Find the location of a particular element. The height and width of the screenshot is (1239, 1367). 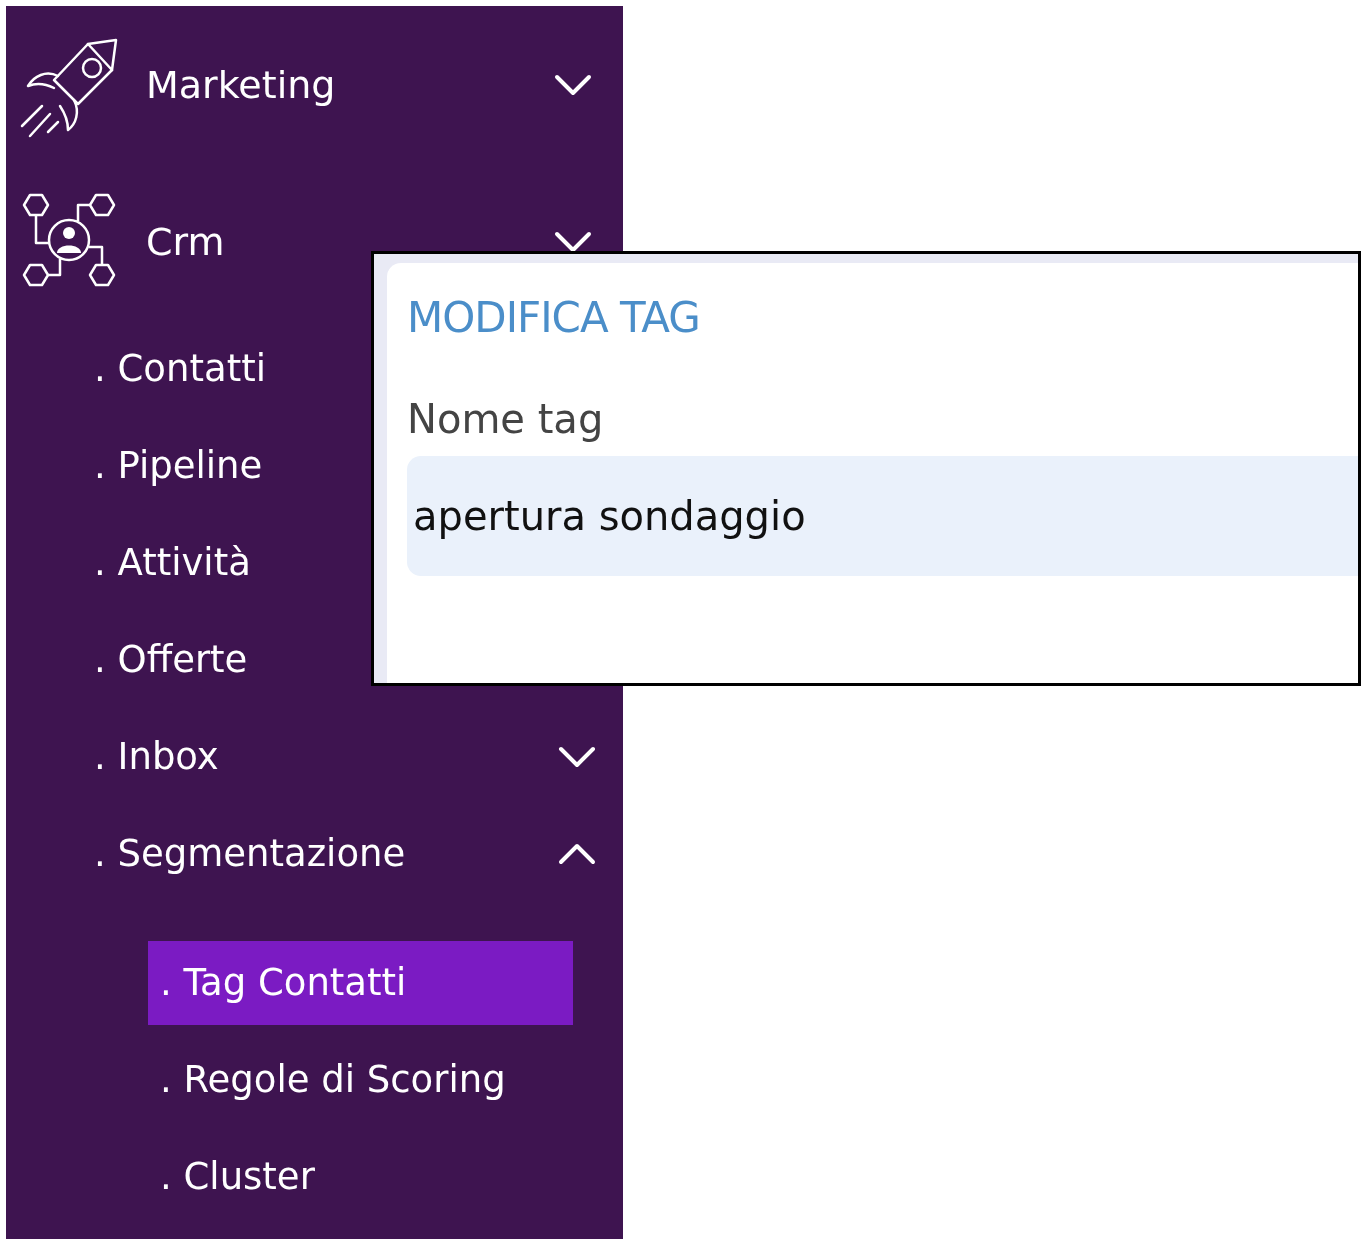

submenu-item: . Inbox is located at coordinates (325, 756).